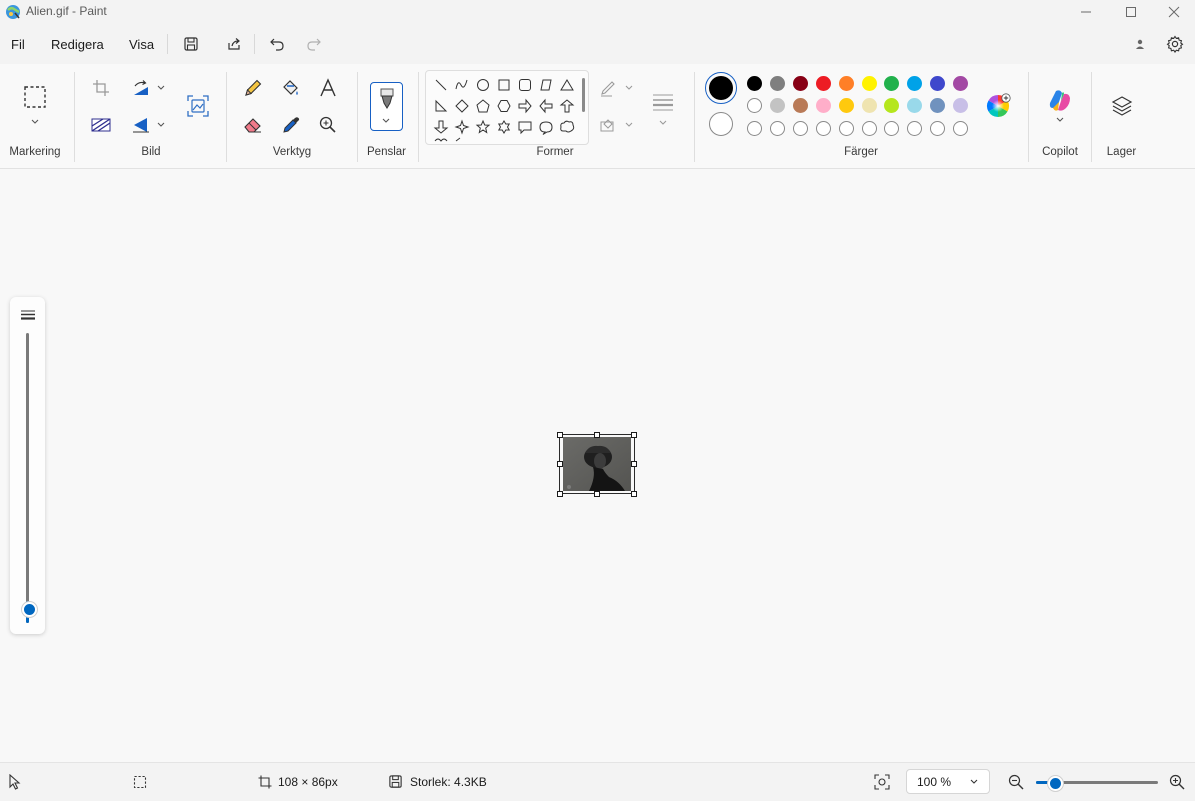 This screenshot has height=801, width=1195. Describe the element at coordinates (546, 106) in the screenshot. I see `left-arrow-shape-icon` at that location.